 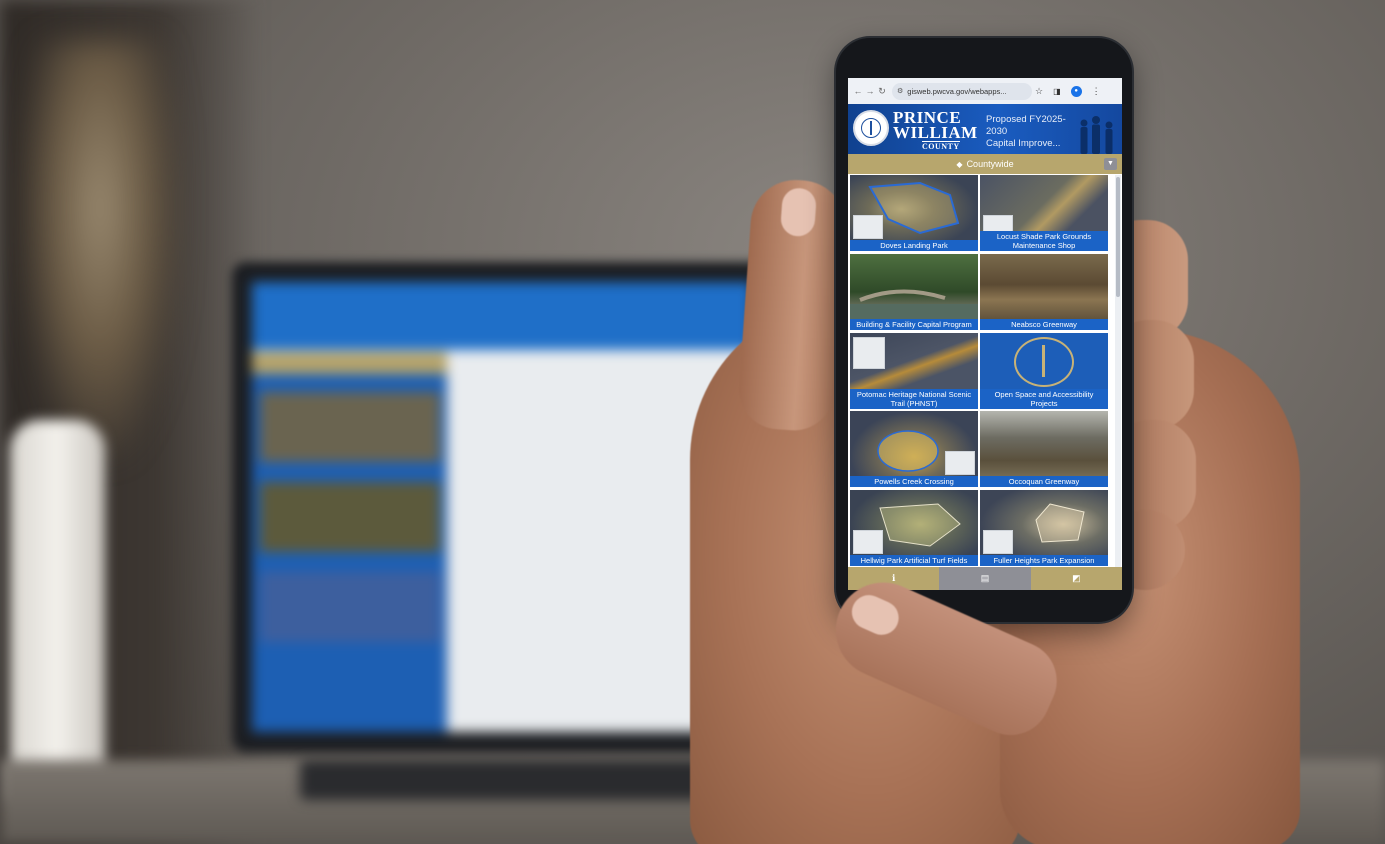 I want to click on project-title: Doves Landing Park, so click(x=914, y=245).